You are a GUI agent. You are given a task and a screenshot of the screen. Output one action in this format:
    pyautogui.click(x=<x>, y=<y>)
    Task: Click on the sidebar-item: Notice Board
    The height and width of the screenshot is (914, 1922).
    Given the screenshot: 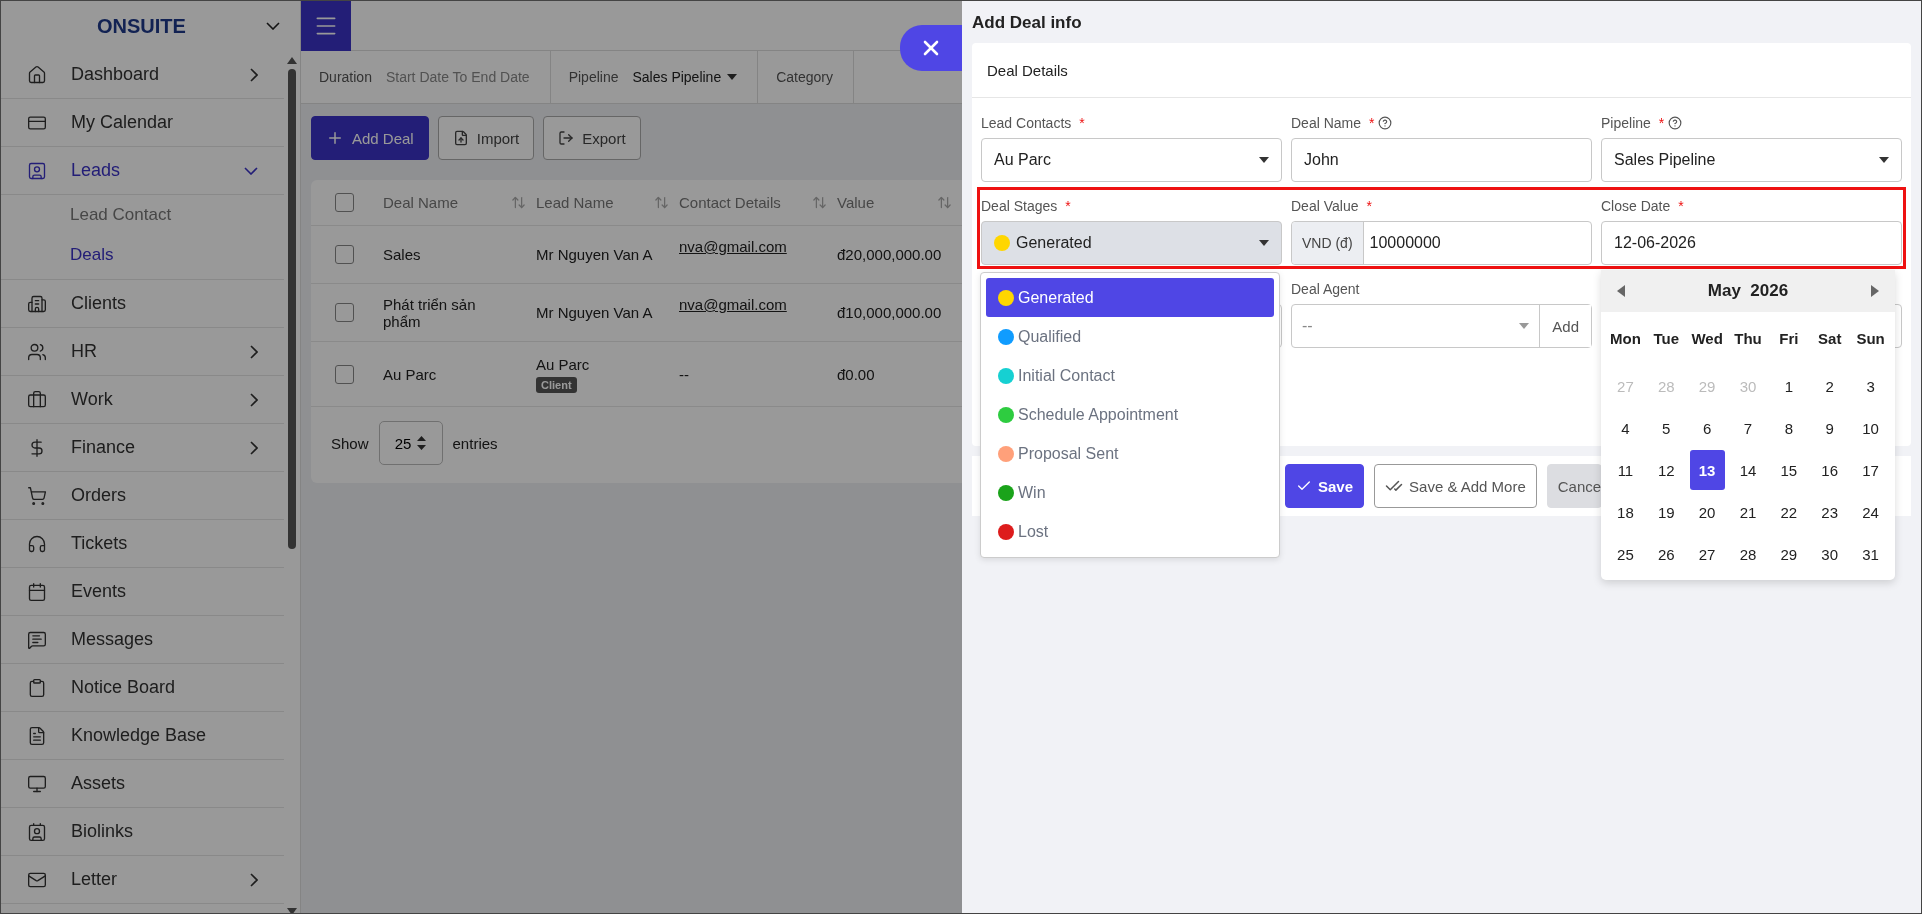 What is the action you would take?
    pyautogui.click(x=142, y=688)
    